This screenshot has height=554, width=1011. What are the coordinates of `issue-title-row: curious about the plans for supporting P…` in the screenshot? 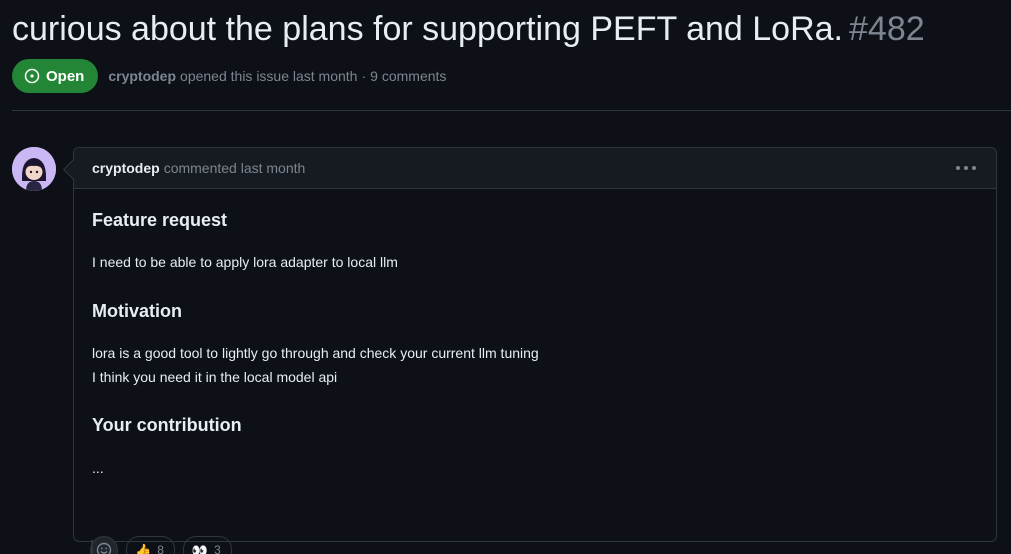 It's located at (468, 29).